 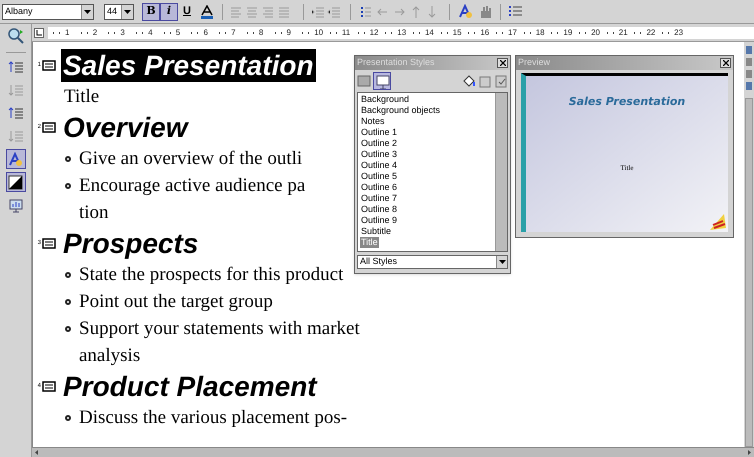 I want to click on window-title: Presentation Styles, so click(x=396, y=63).